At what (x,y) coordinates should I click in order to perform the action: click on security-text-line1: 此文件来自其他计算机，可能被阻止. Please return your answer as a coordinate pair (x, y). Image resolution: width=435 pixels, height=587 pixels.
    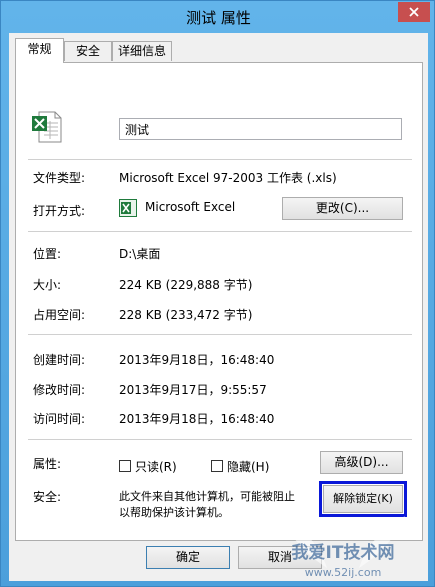
    Looking at the image, I should click on (207, 496).